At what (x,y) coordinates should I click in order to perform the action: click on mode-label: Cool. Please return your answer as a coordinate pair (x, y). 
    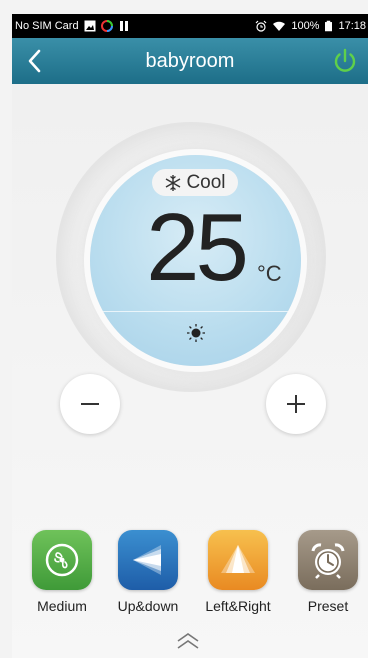
    Looking at the image, I should click on (206, 182).